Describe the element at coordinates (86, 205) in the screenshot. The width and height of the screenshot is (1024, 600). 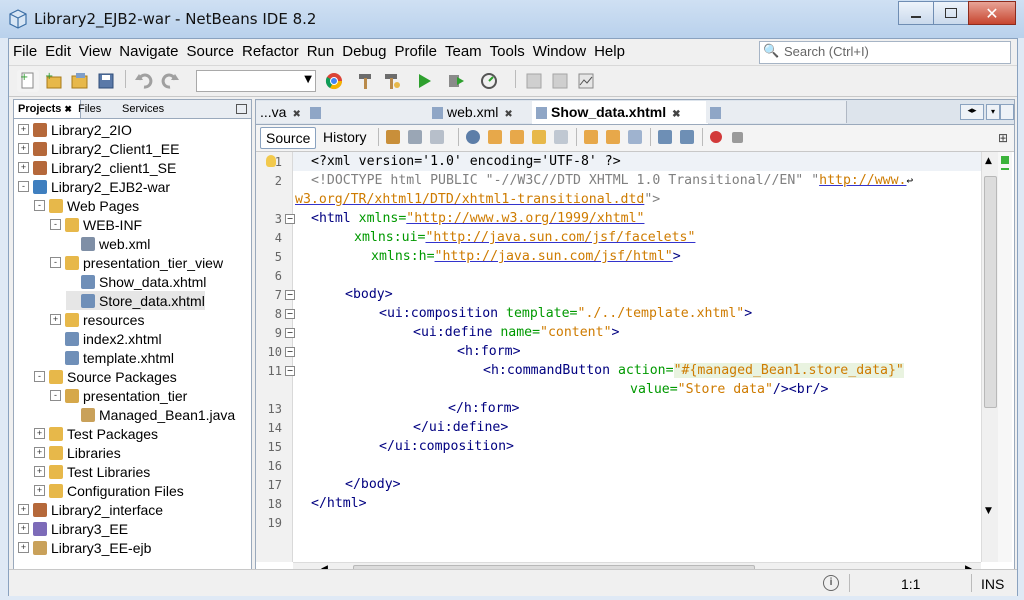
I see `tree-node: - Web Pages` at that location.